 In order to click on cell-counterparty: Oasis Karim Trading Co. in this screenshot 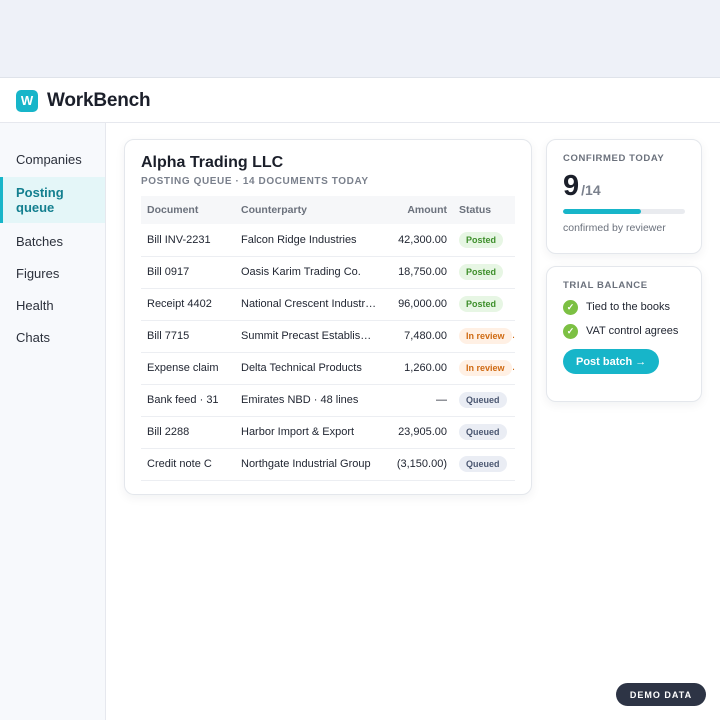, I will do `click(309, 272)`.